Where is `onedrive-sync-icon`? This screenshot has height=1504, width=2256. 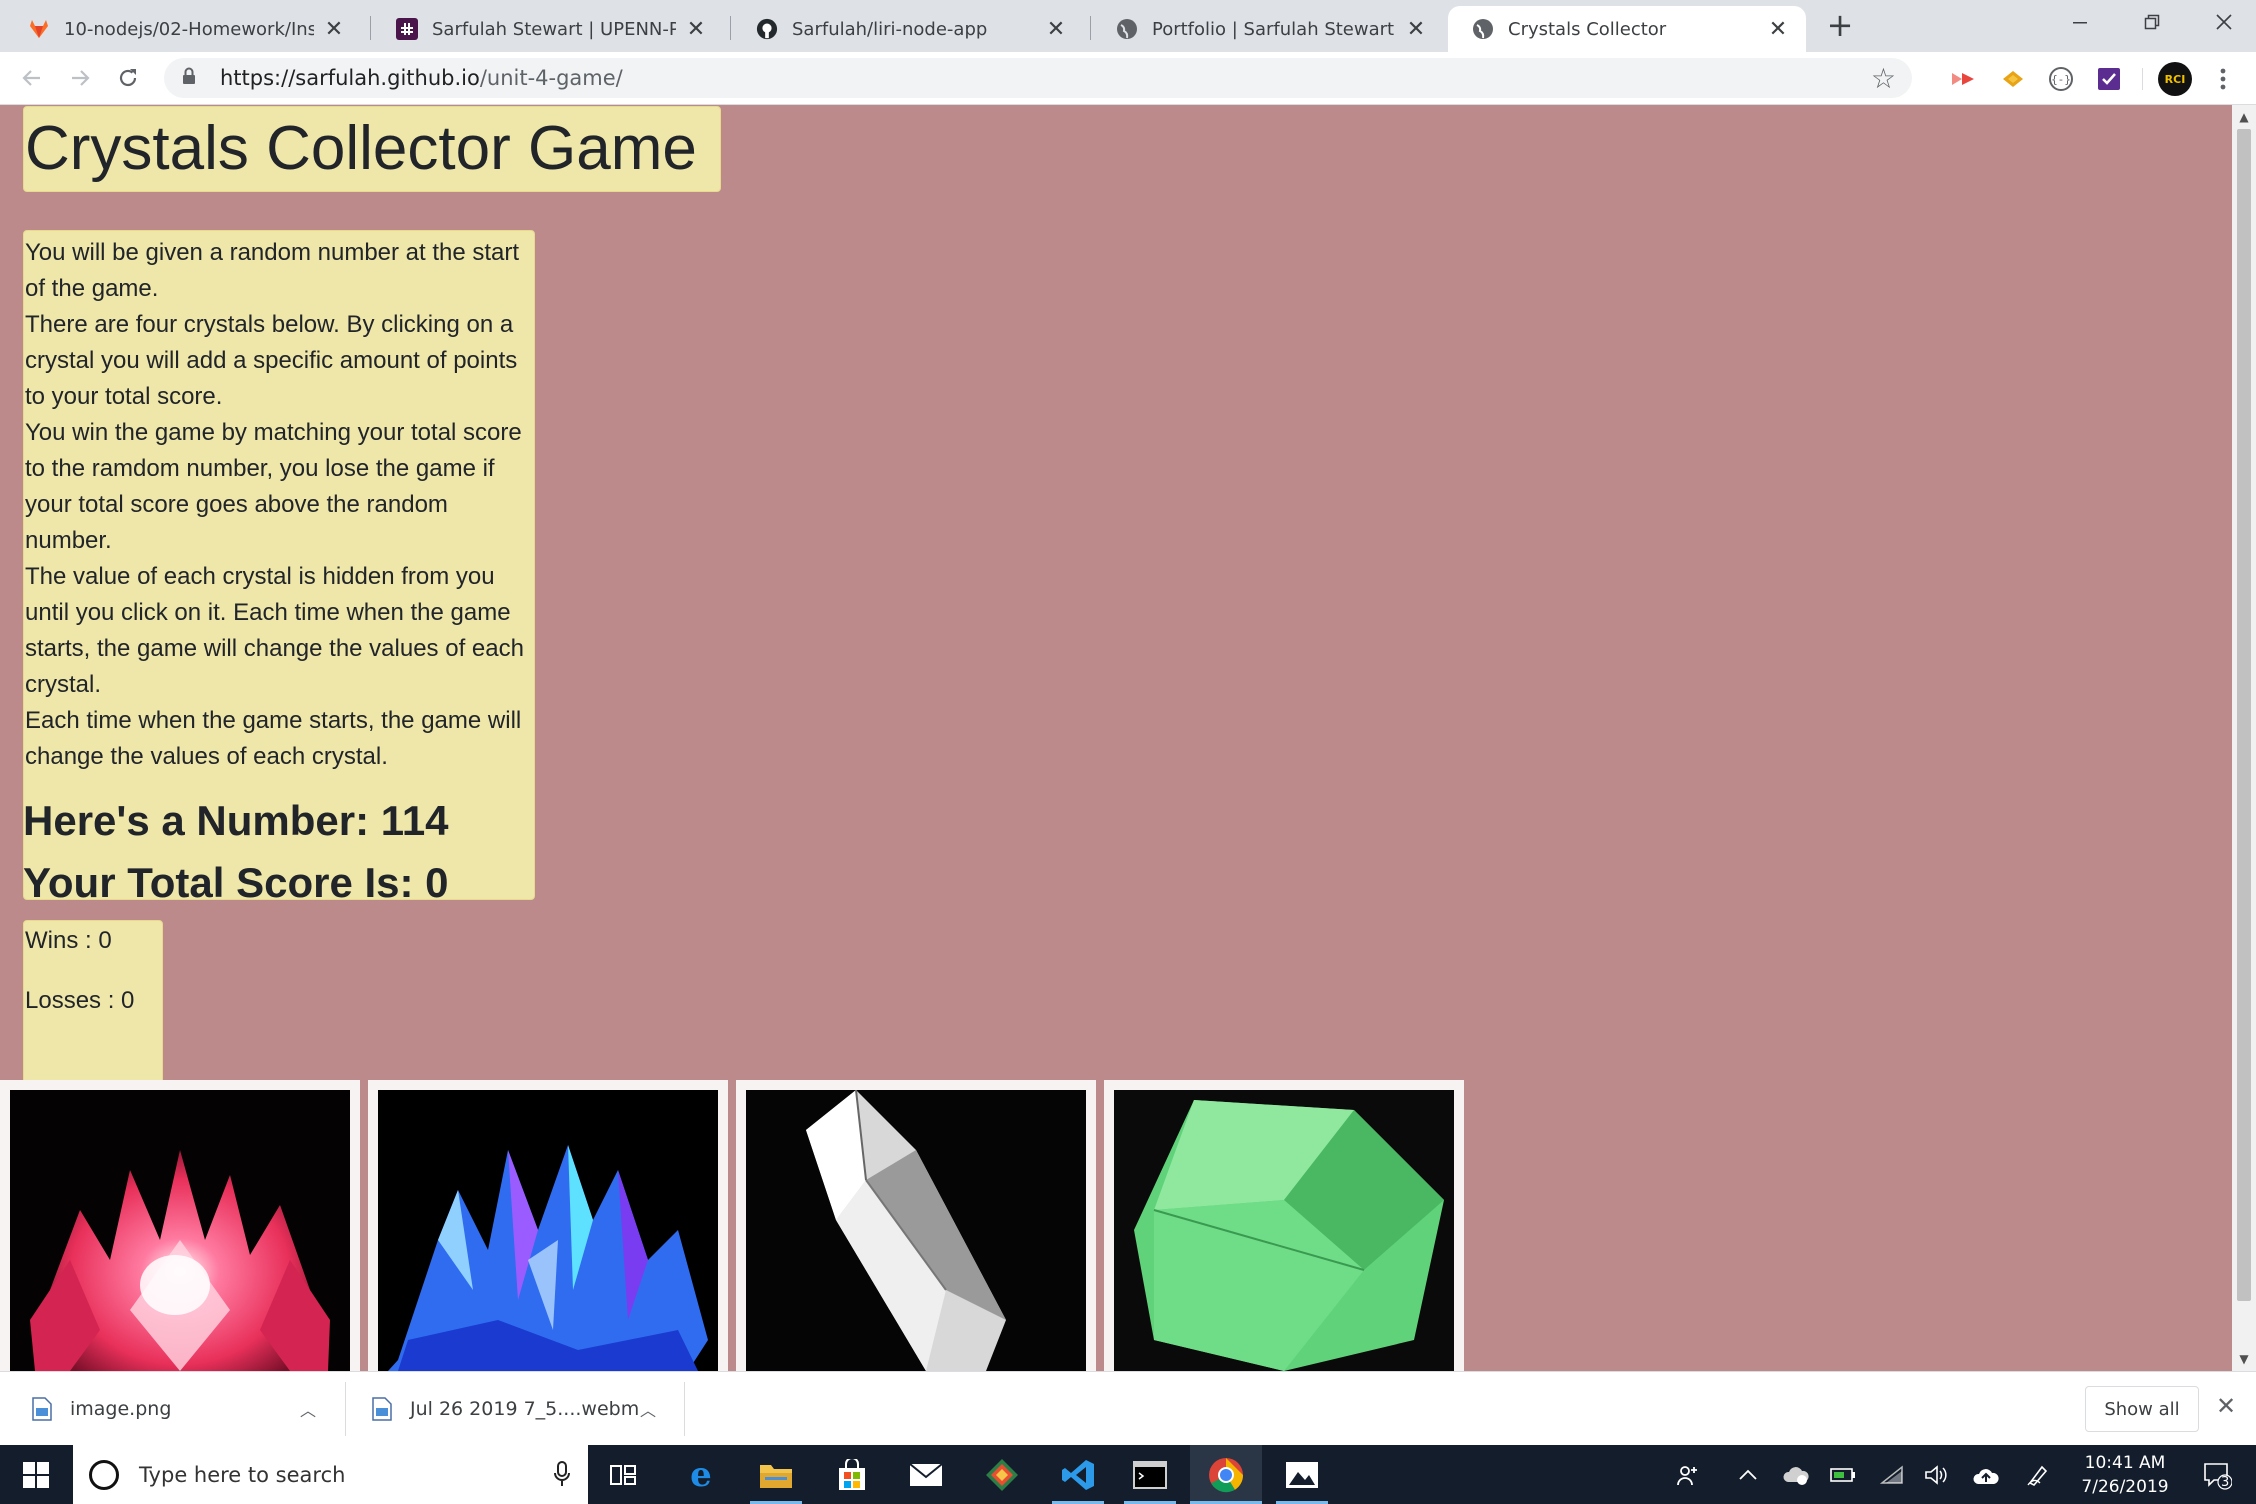
onedrive-sync-icon is located at coordinates (1796, 1474).